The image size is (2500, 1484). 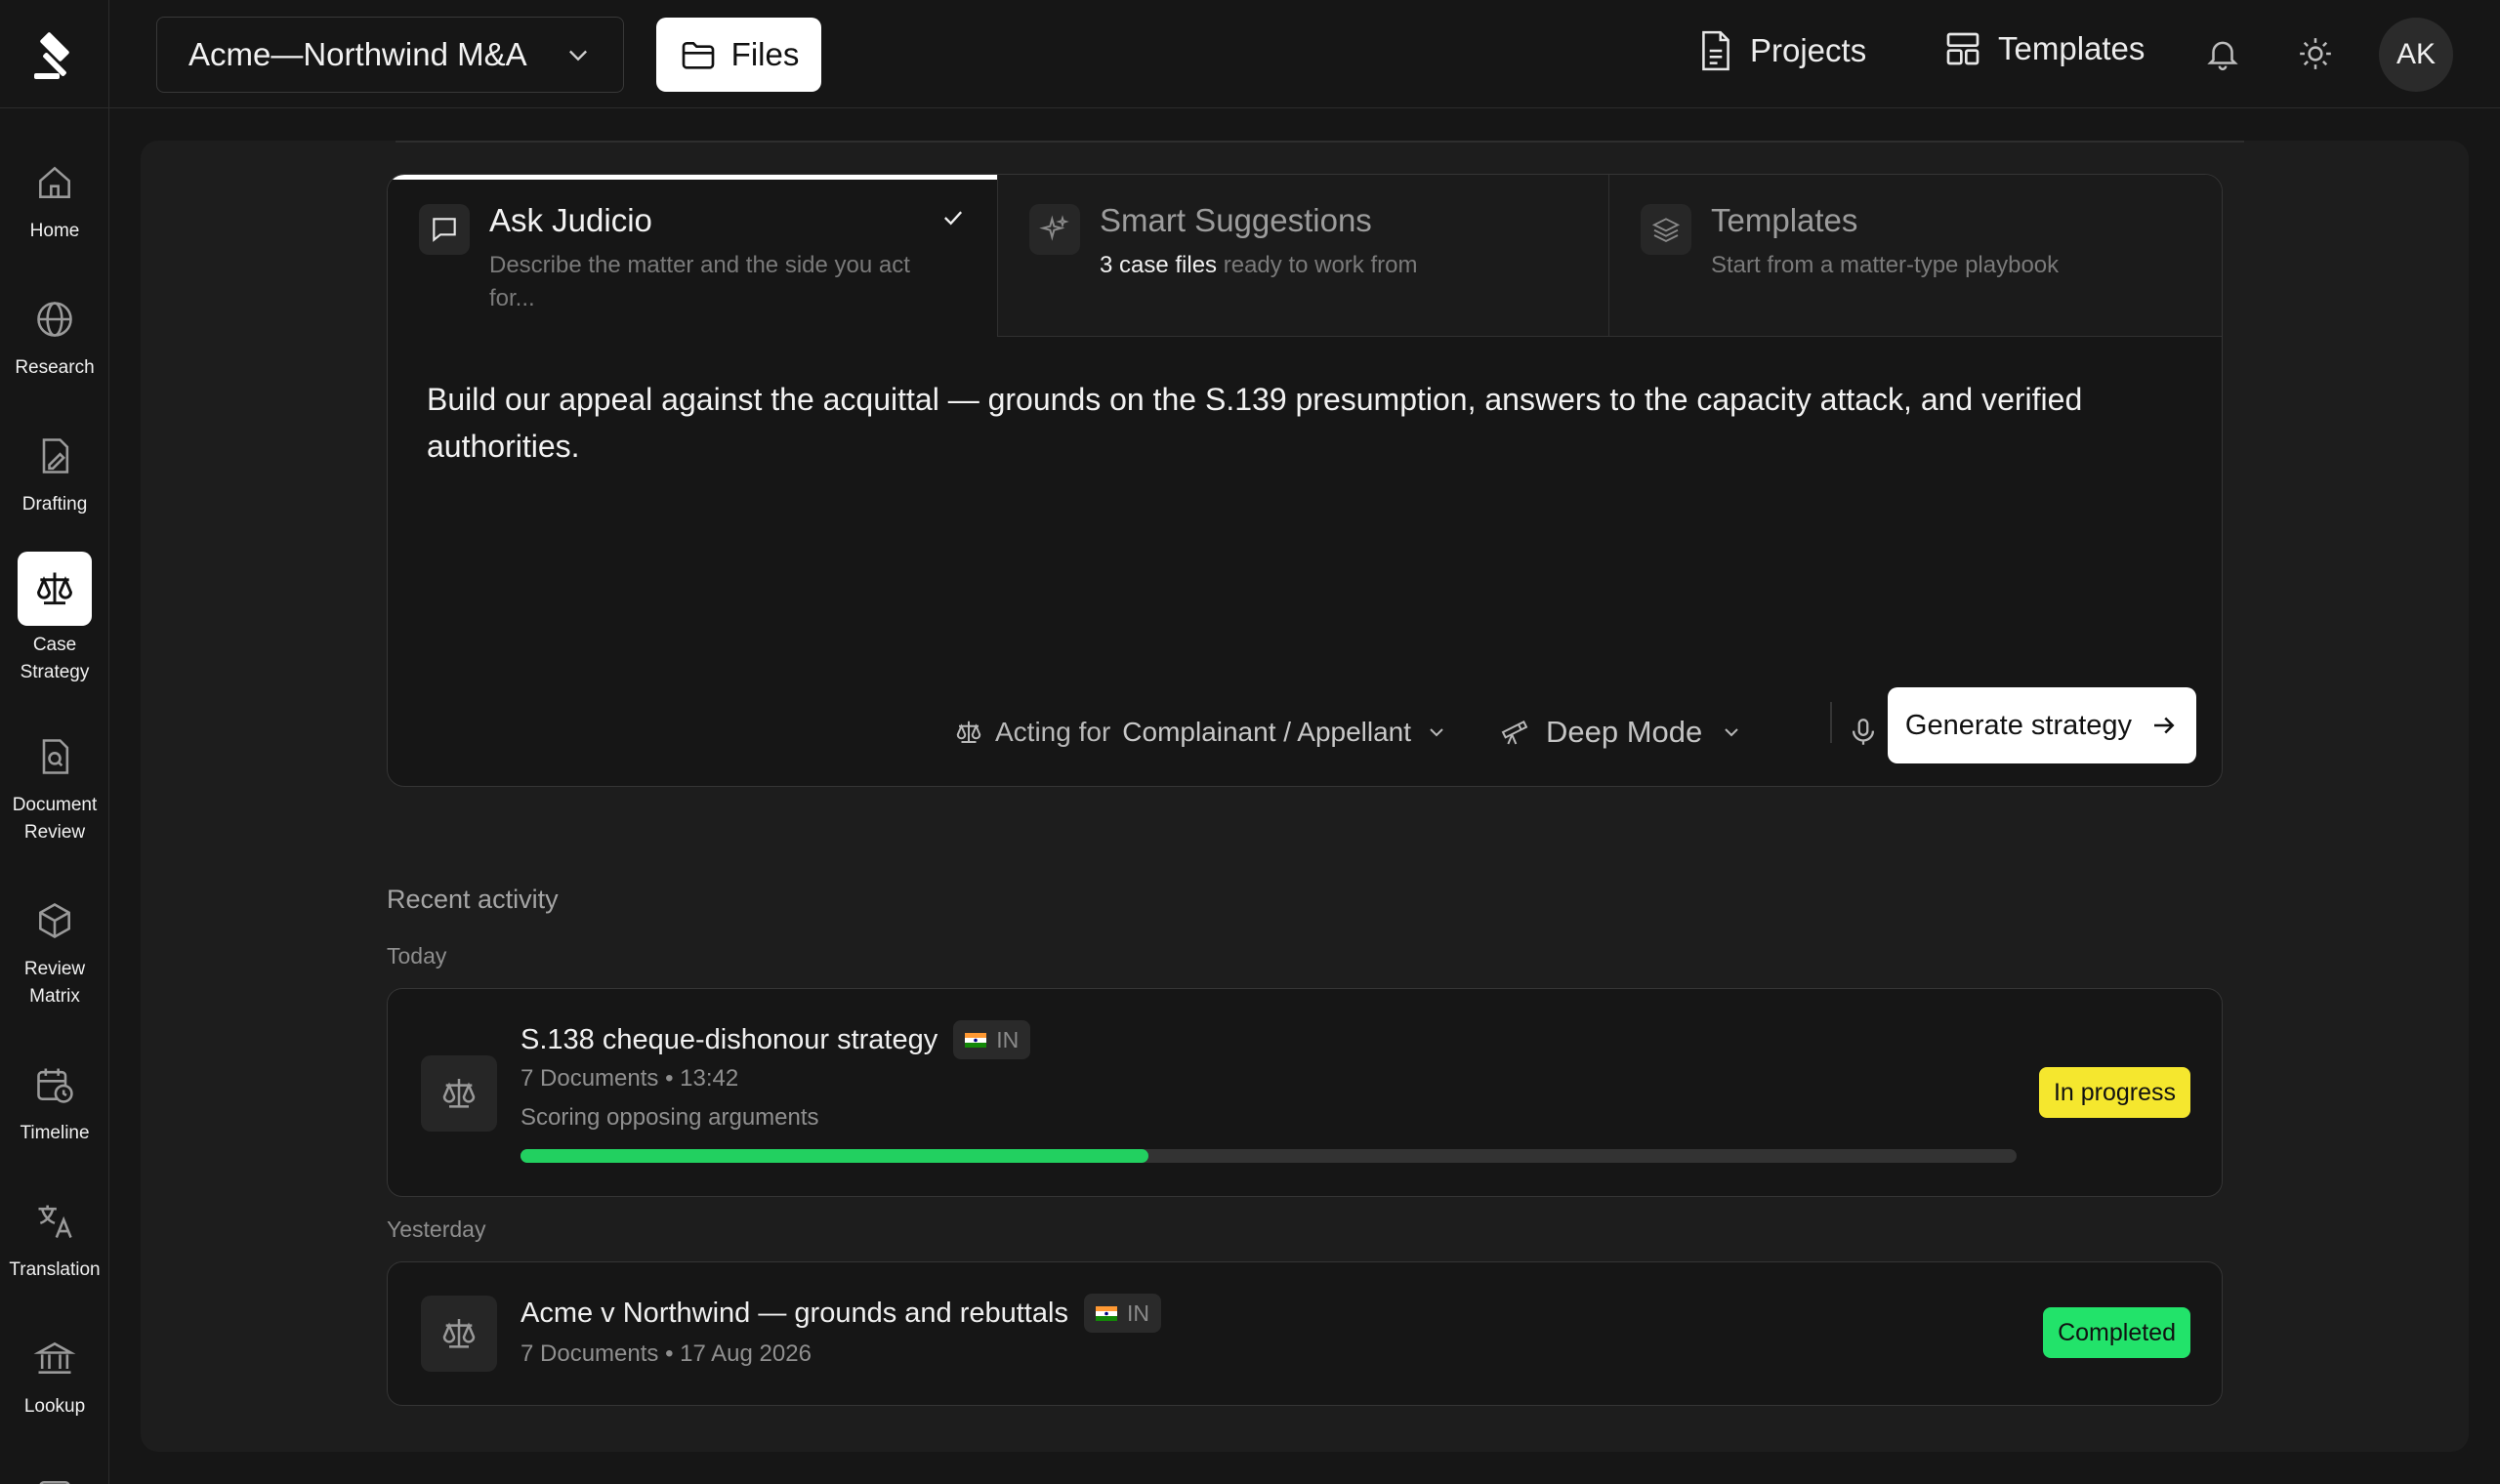 What do you see at coordinates (55, 1358) in the screenshot?
I see `bank-icon` at bounding box center [55, 1358].